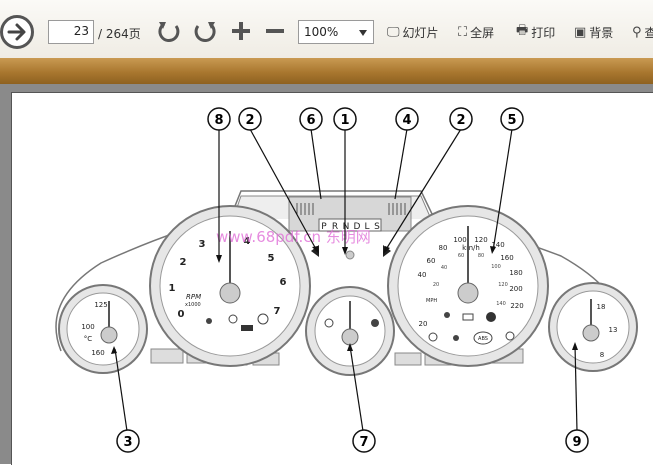  I want to click on callout-2-left: 2, so click(250, 119).